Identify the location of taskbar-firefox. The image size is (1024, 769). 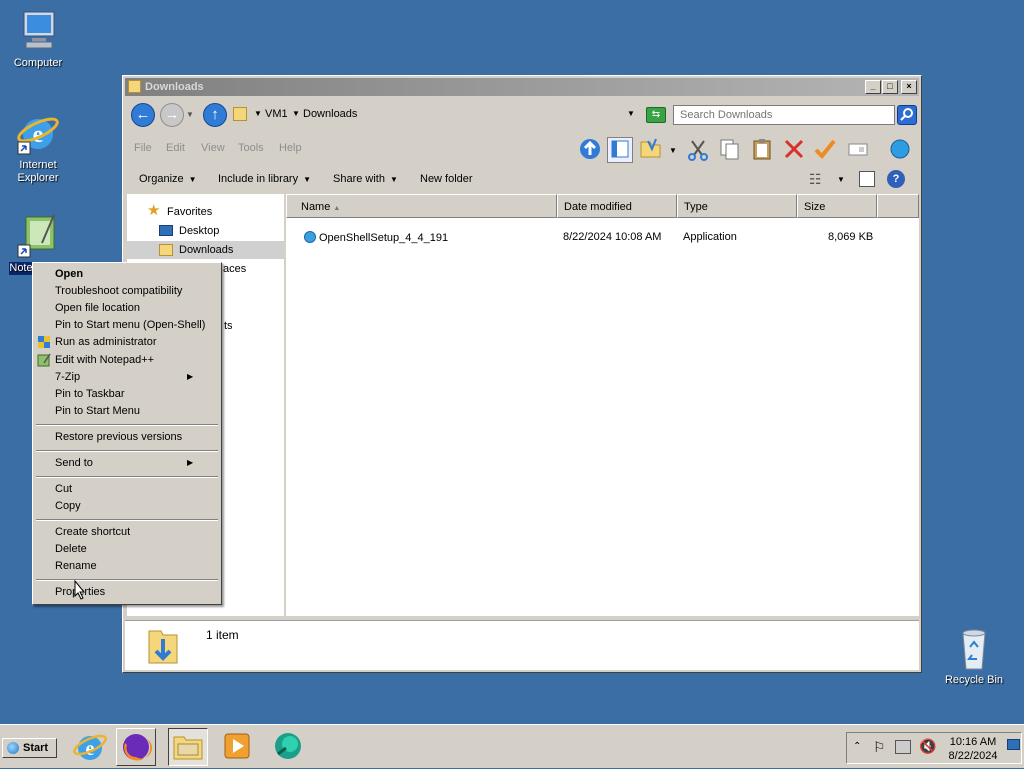
(136, 747).